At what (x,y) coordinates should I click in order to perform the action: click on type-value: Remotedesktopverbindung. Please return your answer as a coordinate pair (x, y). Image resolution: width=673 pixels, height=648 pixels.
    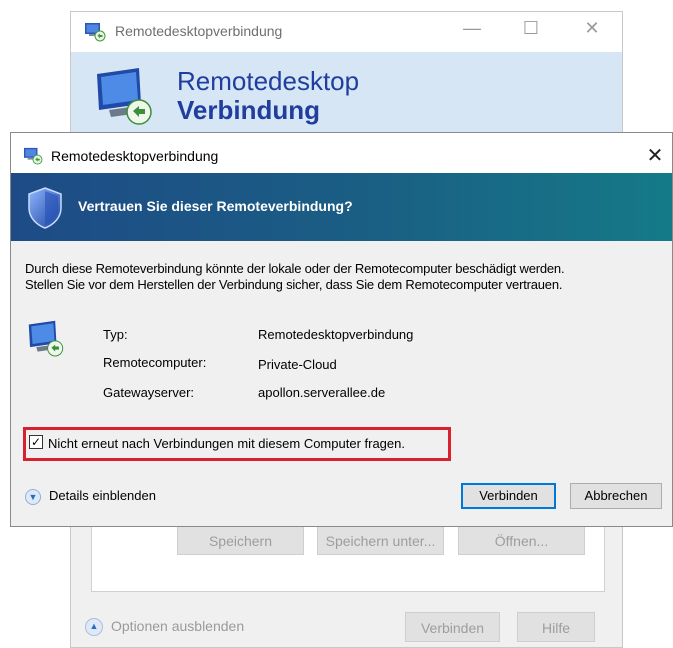
    Looking at the image, I should click on (336, 334).